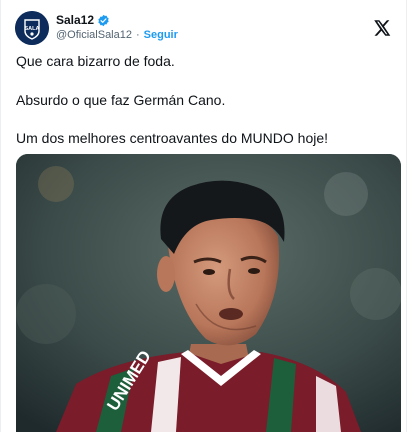 The image size is (407, 432). Describe the element at coordinates (121, 100) in the screenshot. I see `tweet-text-line-2: Absurdo o que faz Germán Cano.` at that location.